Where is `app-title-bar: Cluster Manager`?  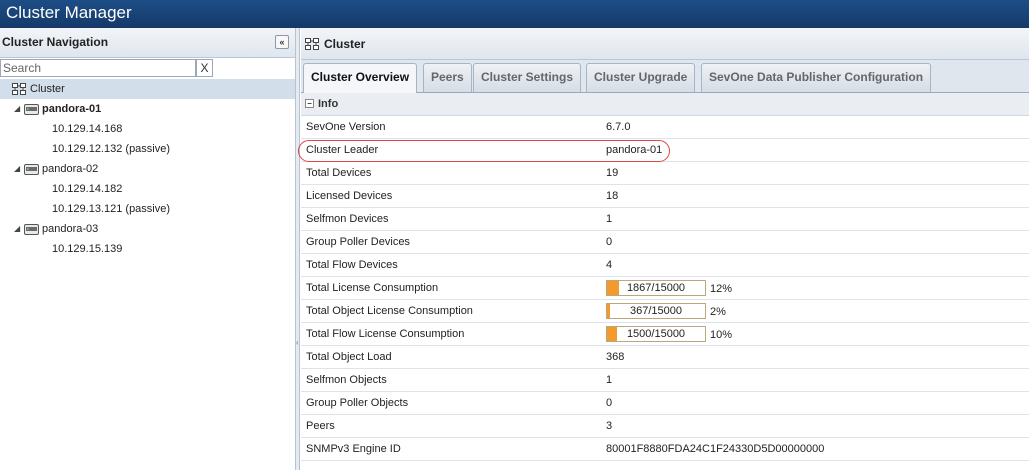 app-title-bar: Cluster Manager is located at coordinates (514, 14).